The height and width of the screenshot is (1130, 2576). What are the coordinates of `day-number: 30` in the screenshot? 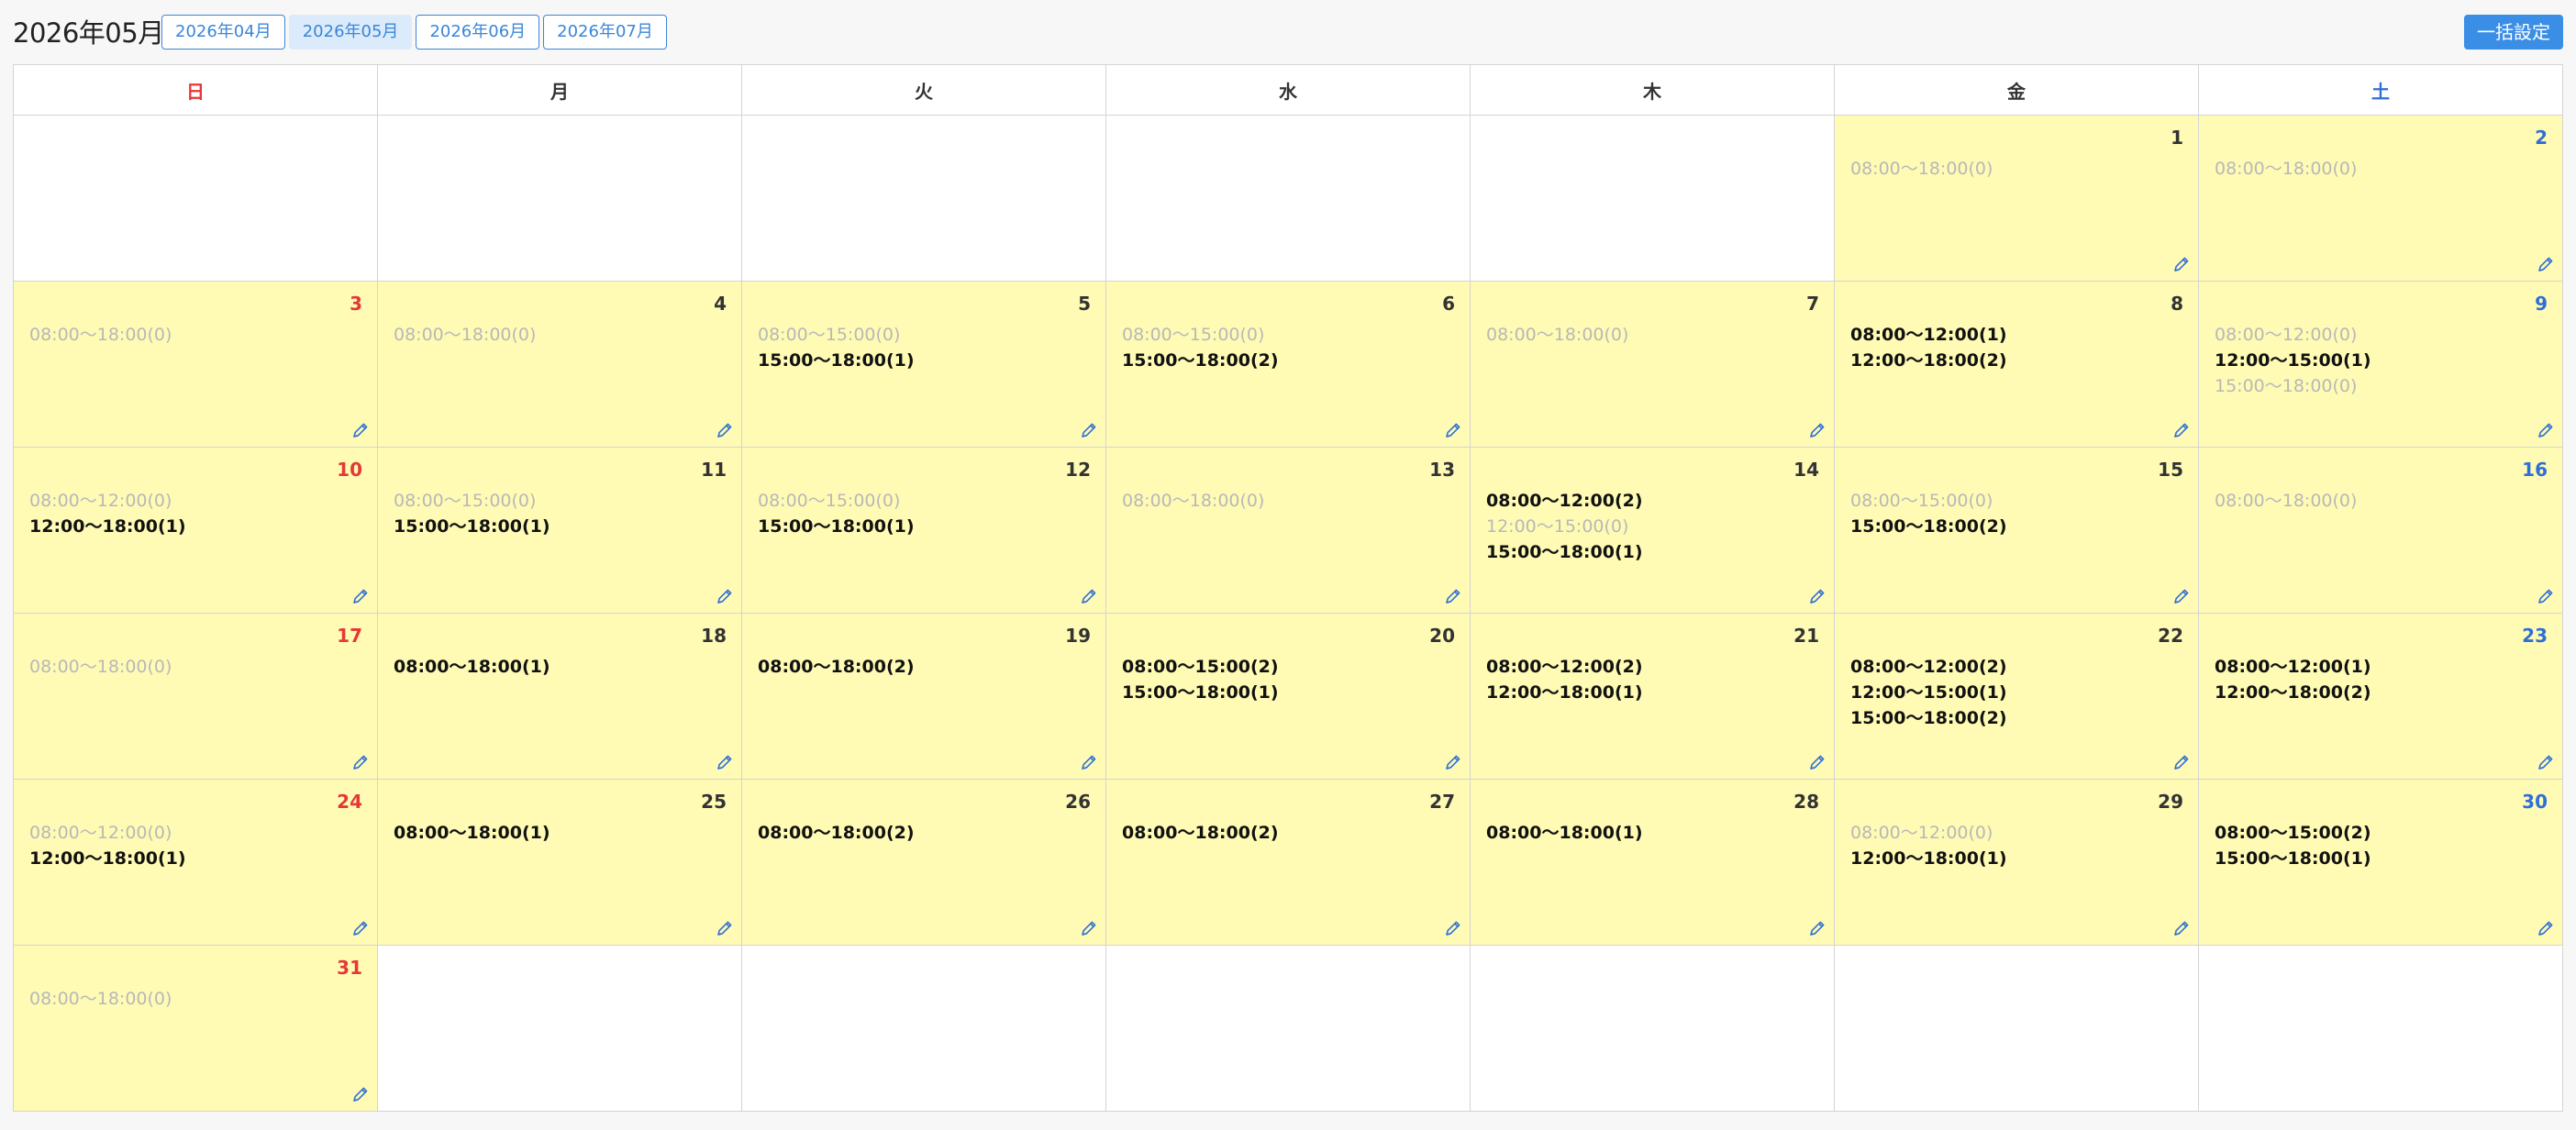 It's located at (2535, 802).